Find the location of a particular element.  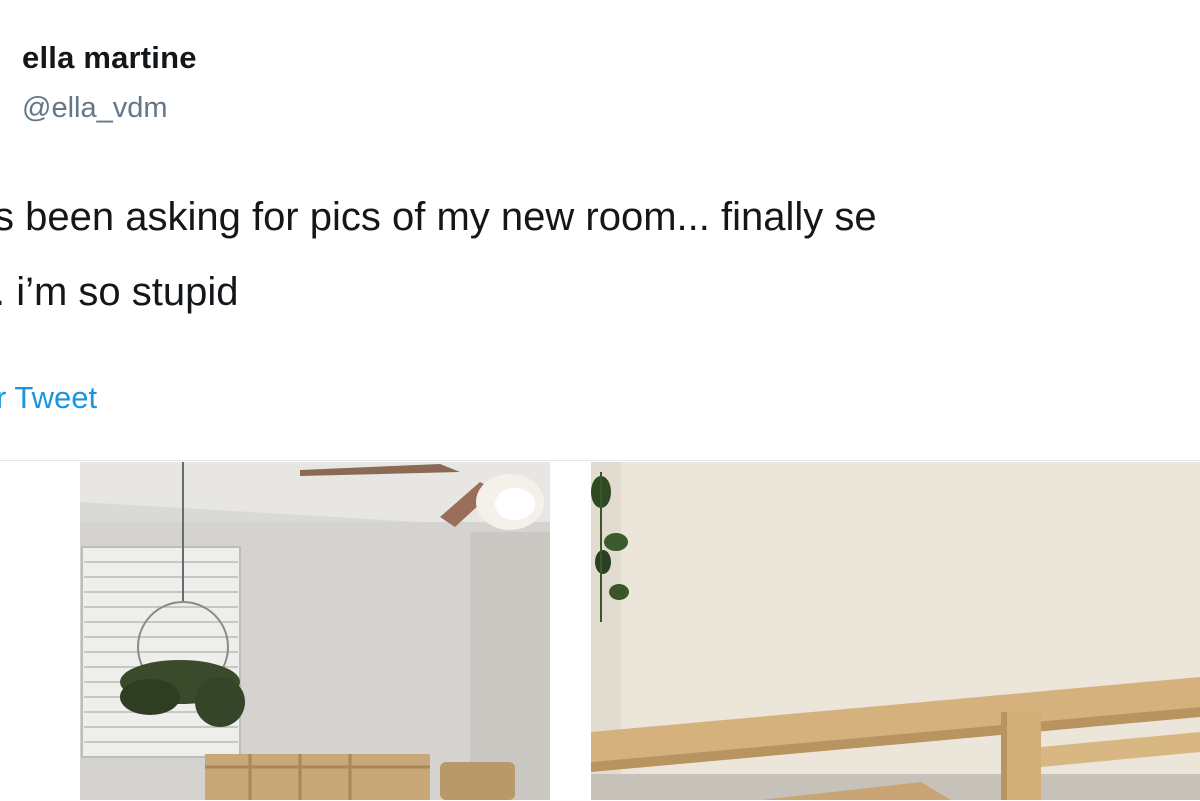

author-name: ella martine is located at coordinates (109, 58).